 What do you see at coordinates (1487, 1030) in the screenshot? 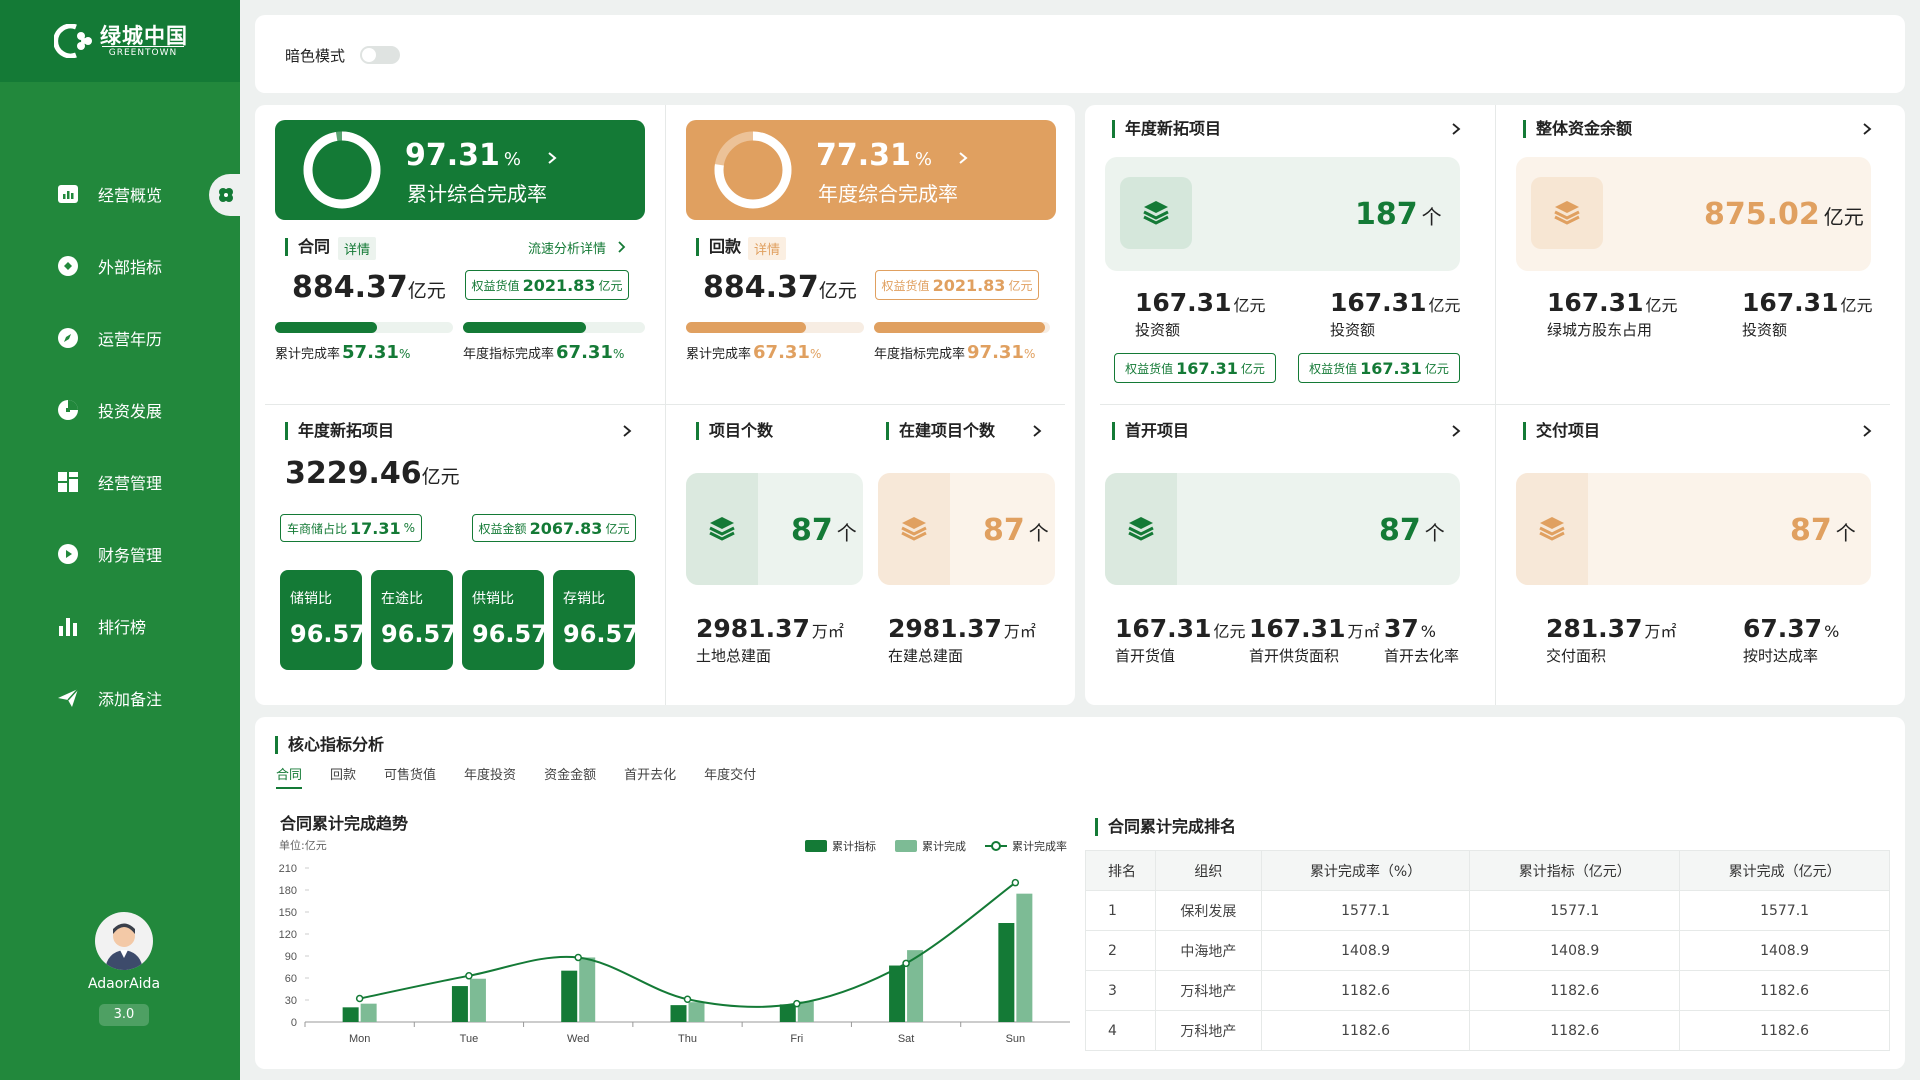
I see `table-row: 4 万科地产 1182.6 1182.6 1182.6` at bounding box center [1487, 1030].